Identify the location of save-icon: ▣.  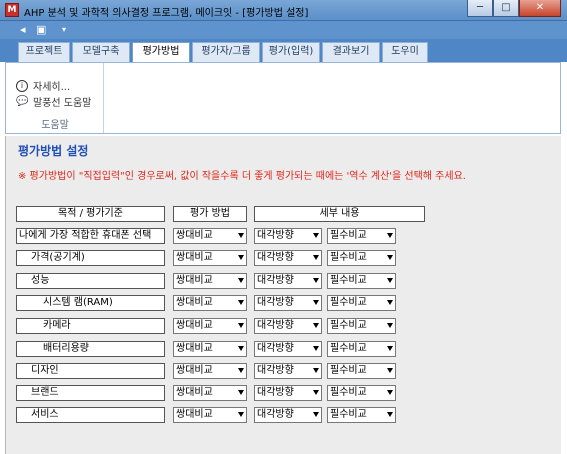
(41, 29).